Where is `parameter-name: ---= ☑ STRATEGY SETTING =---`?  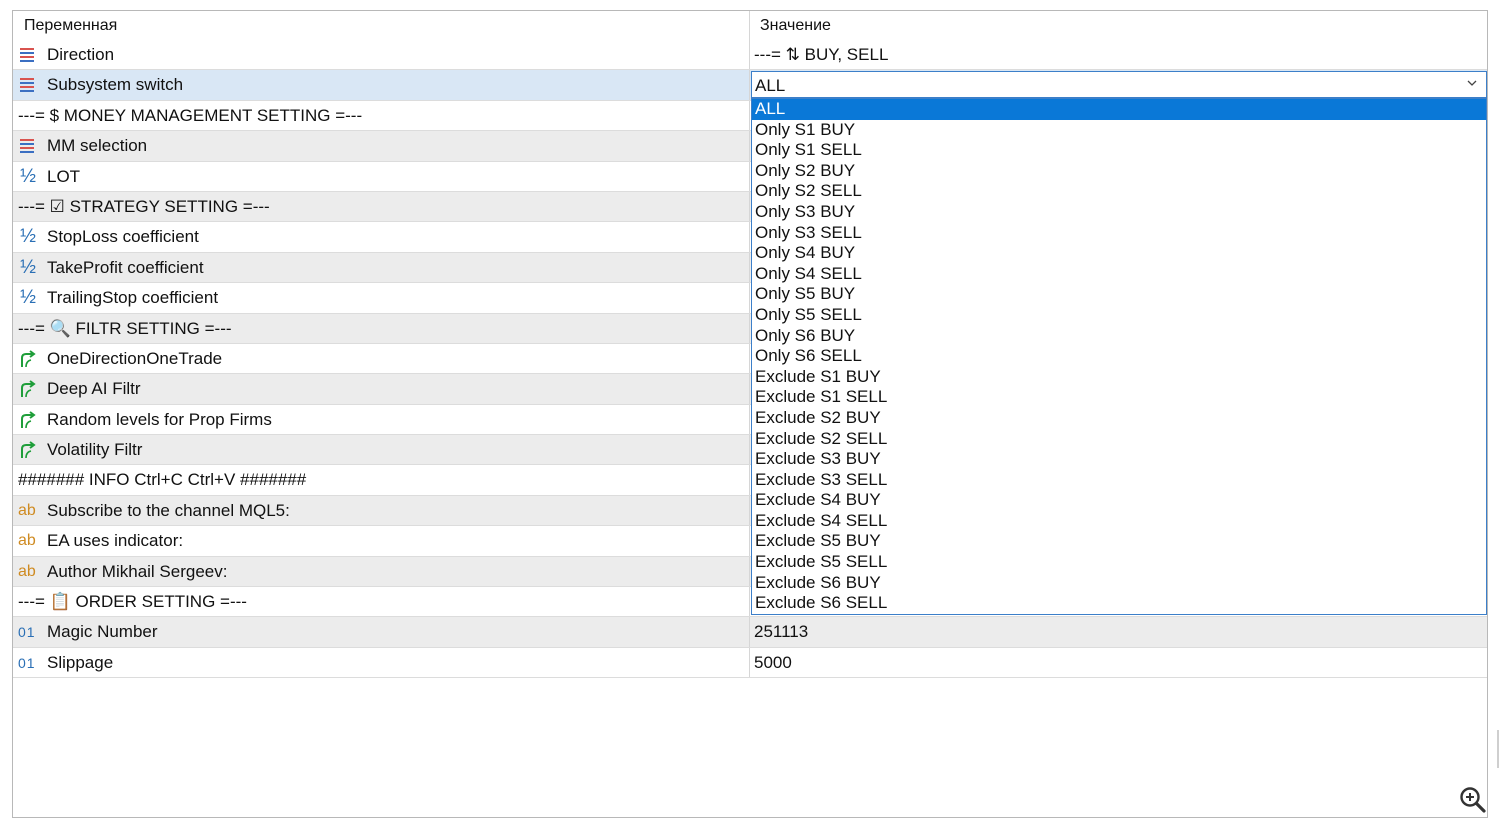 parameter-name: ---= ☑ STRATEGY SETTING =--- is located at coordinates (144, 207).